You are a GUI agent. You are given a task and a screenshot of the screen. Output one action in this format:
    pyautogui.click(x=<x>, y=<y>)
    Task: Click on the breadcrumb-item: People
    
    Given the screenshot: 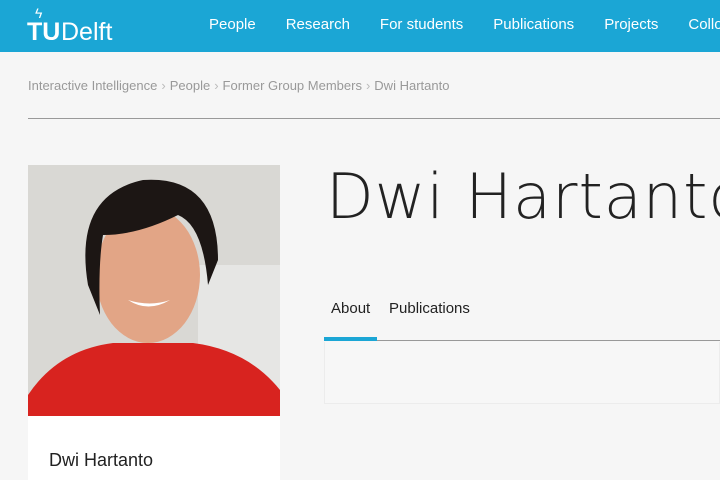 What is the action you would take?
    pyautogui.click(x=190, y=85)
    